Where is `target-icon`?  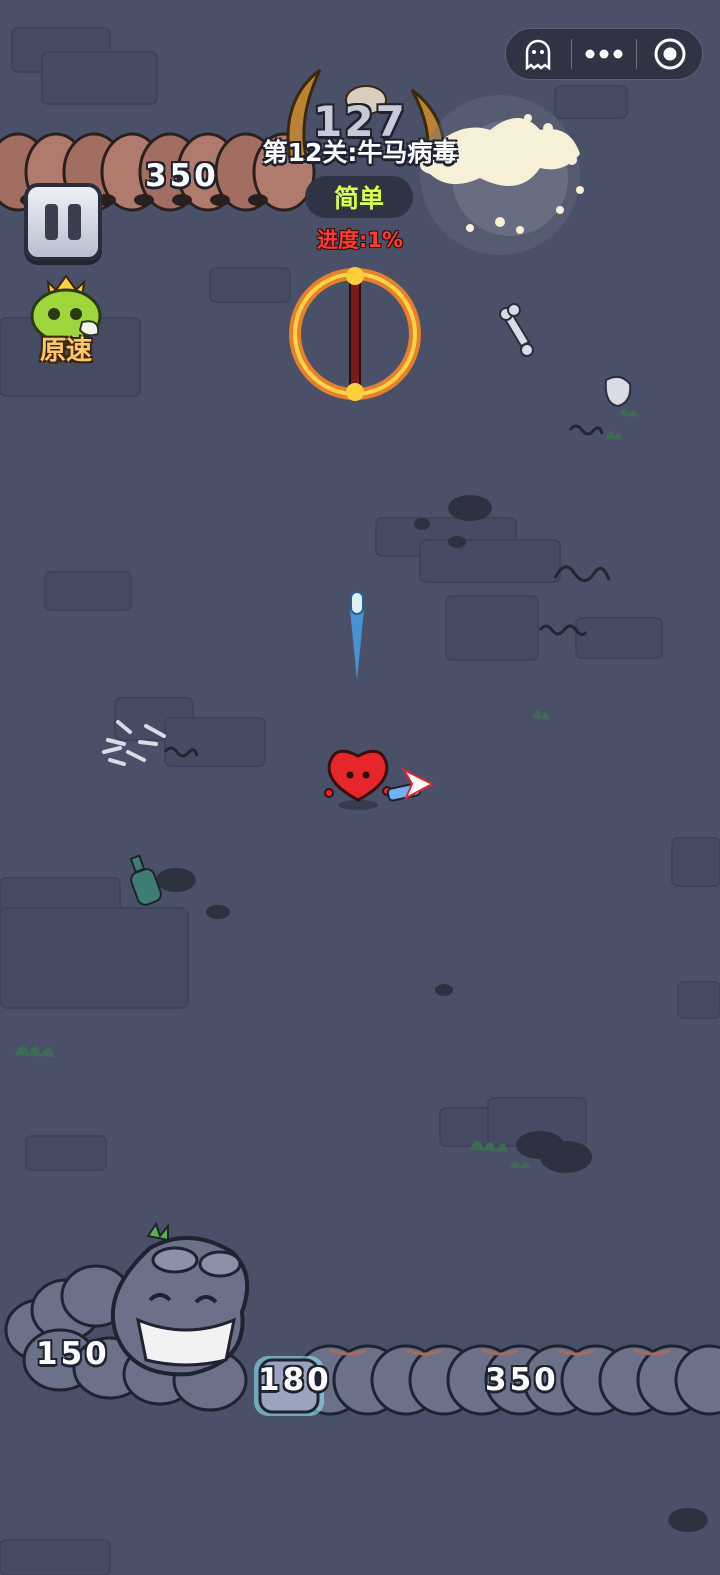
target-icon is located at coordinates (669, 54).